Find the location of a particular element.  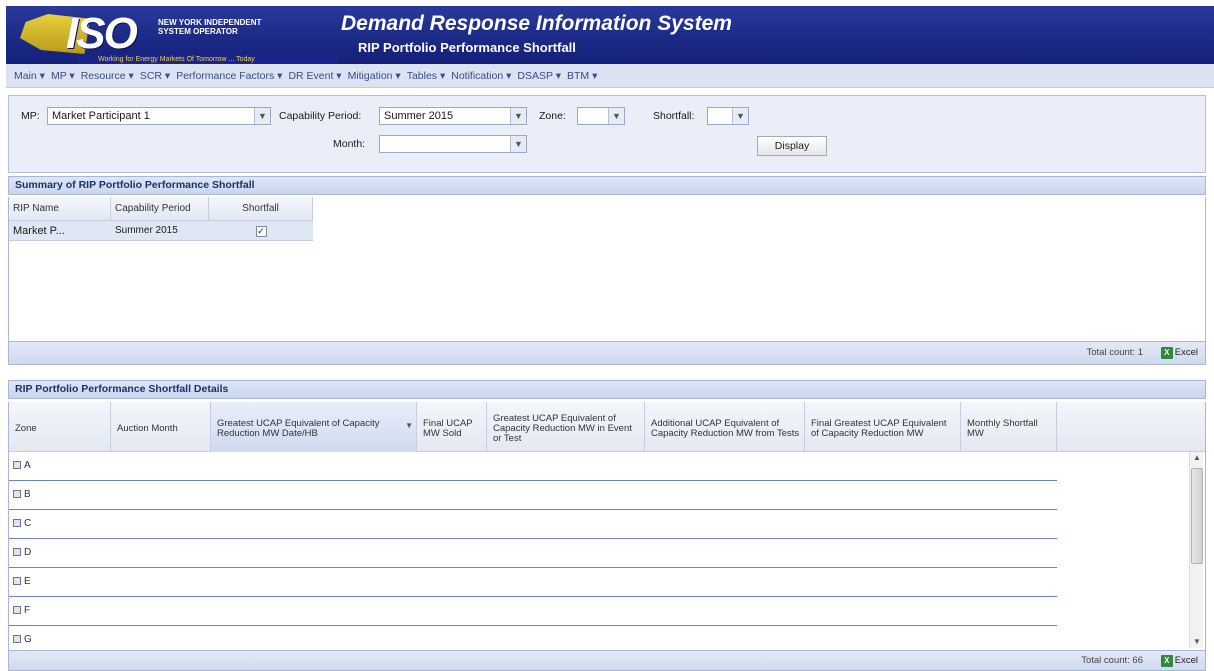

group-row-zone-a: A is located at coordinates (533, 466).